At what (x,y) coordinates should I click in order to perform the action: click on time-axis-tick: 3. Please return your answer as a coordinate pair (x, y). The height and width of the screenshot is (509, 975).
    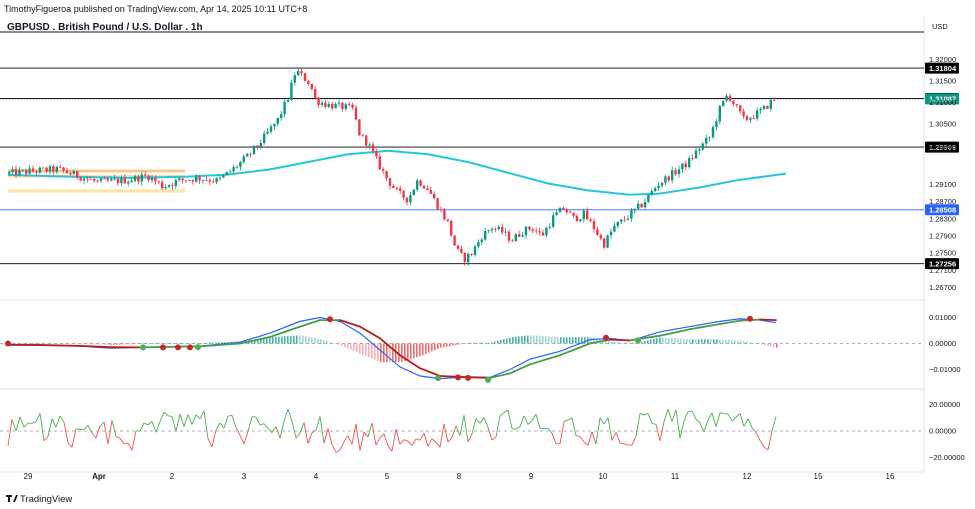
    Looking at the image, I should click on (244, 476).